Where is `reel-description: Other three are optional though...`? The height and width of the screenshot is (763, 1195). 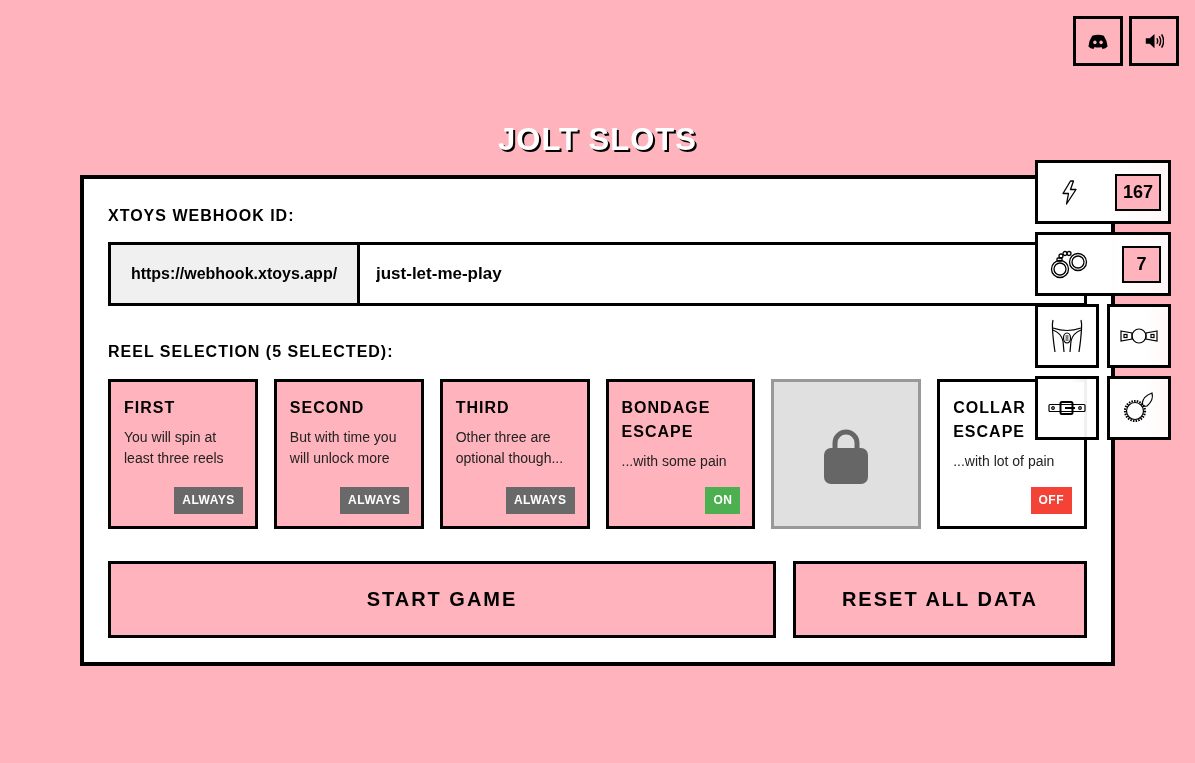
reel-description: Other three are optional though... is located at coordinates (510, 448).